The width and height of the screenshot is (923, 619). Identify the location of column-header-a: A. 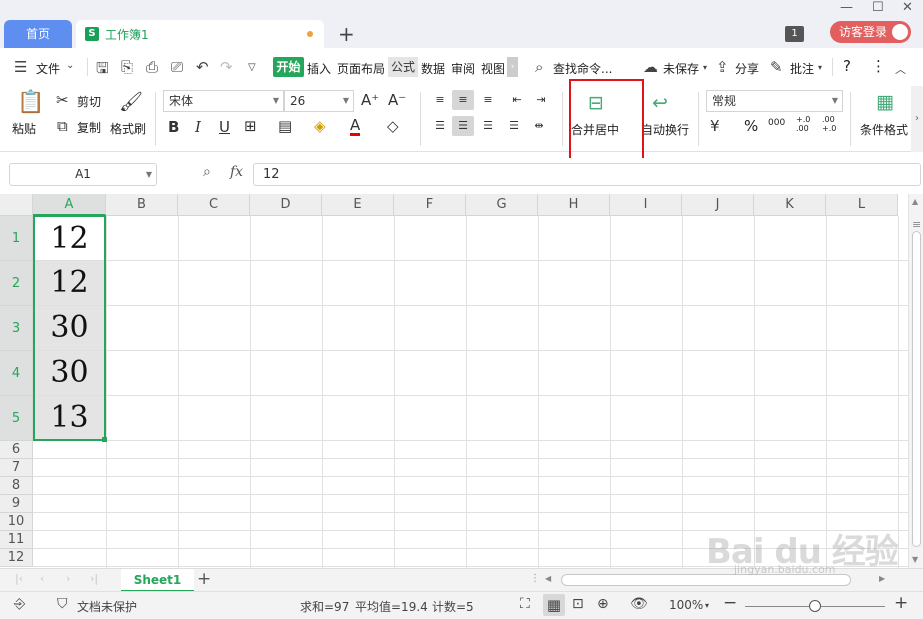
(69, 205).